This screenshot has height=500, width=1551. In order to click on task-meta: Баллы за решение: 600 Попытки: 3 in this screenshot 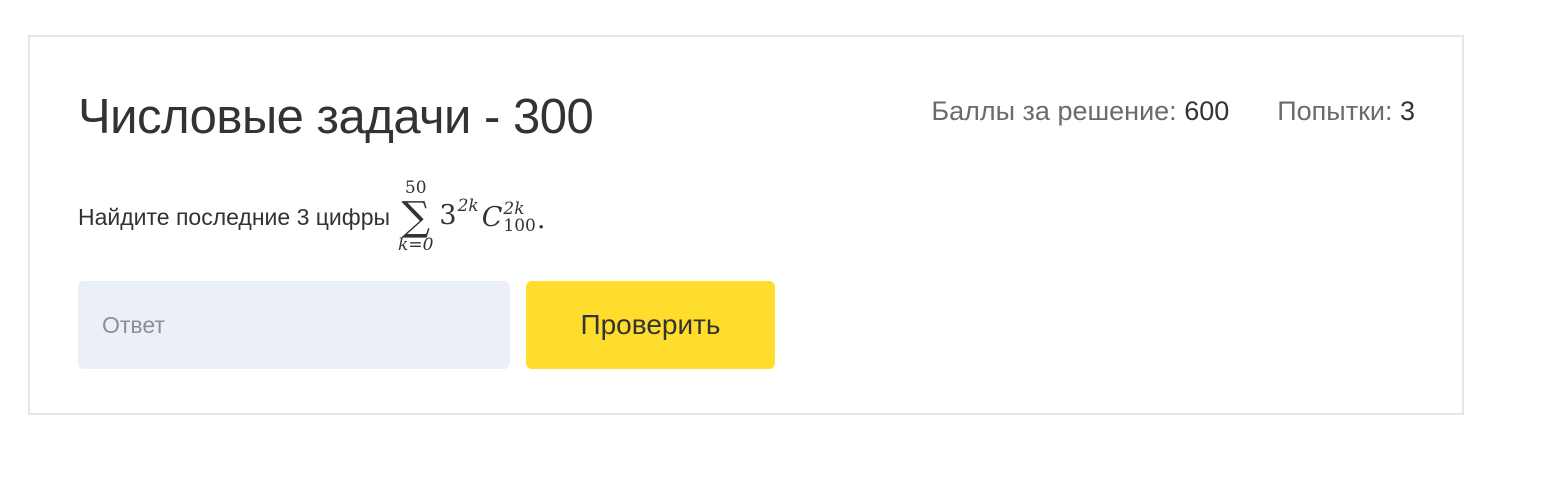, I will do `click(1173, 111)`.